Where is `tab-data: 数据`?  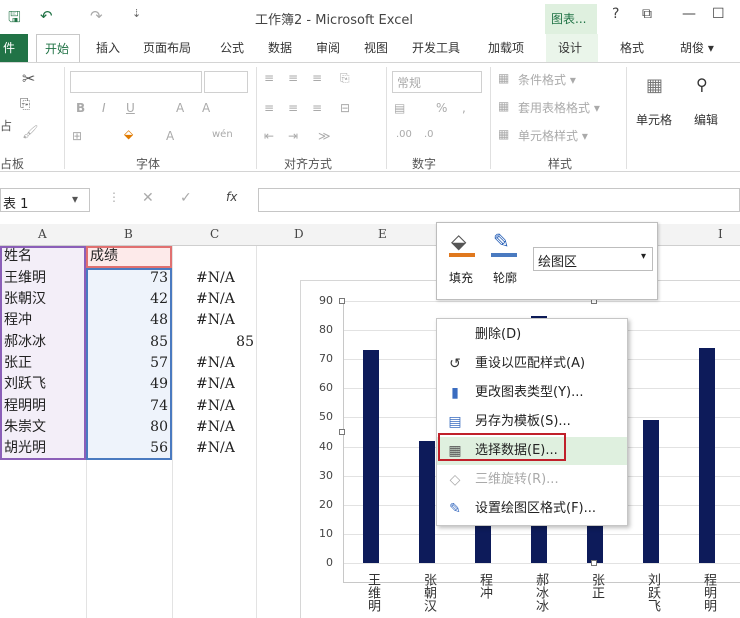 tab-data: 数据 is located at coordinates (280, 47).